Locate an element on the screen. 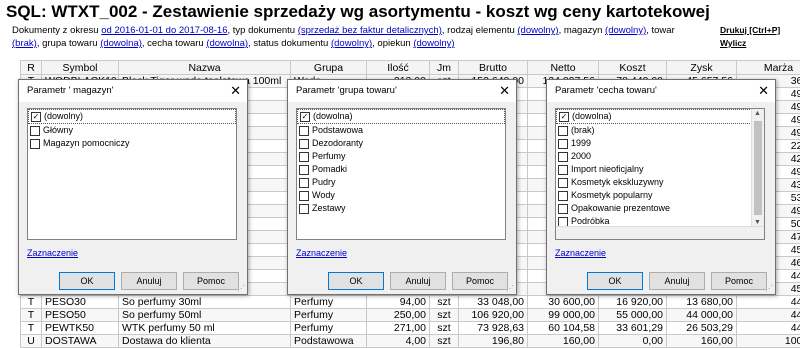 This screenshot has height=348, width=800. scroll-up-icon: ▲ is located at coordinates (757, 113).